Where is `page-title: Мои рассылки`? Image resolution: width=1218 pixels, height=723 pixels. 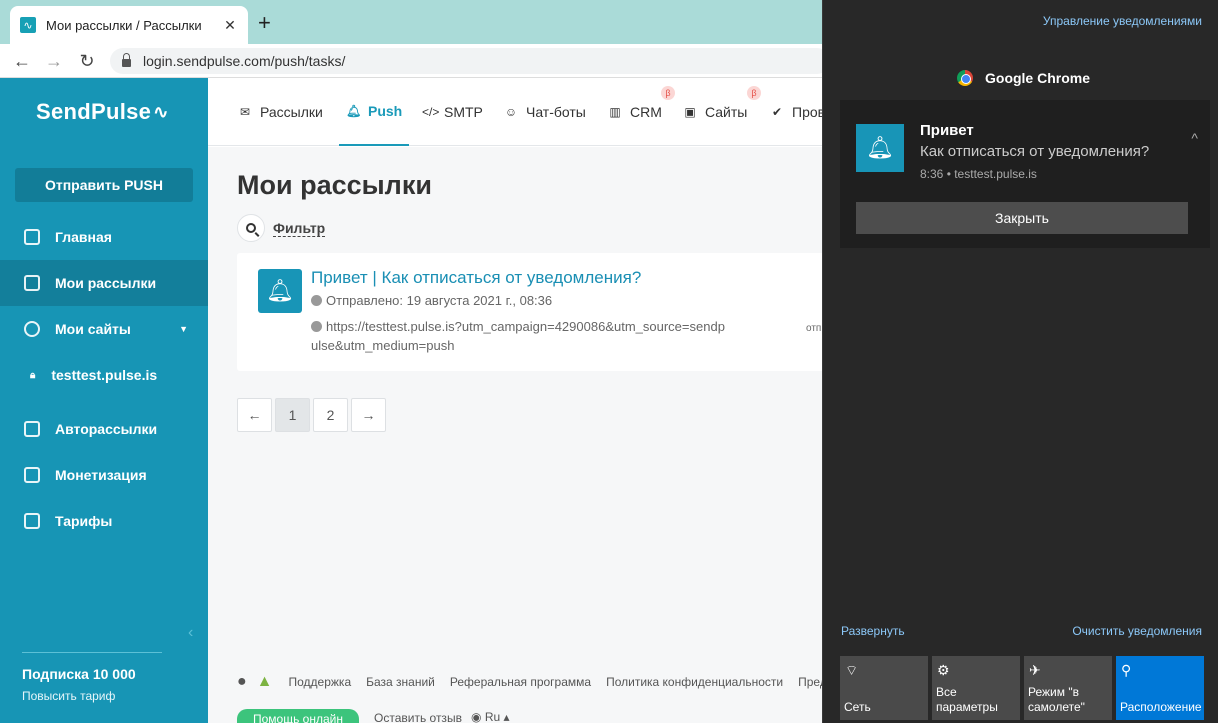
page-title: Мои рассылки is located at coordinates (334, 185).